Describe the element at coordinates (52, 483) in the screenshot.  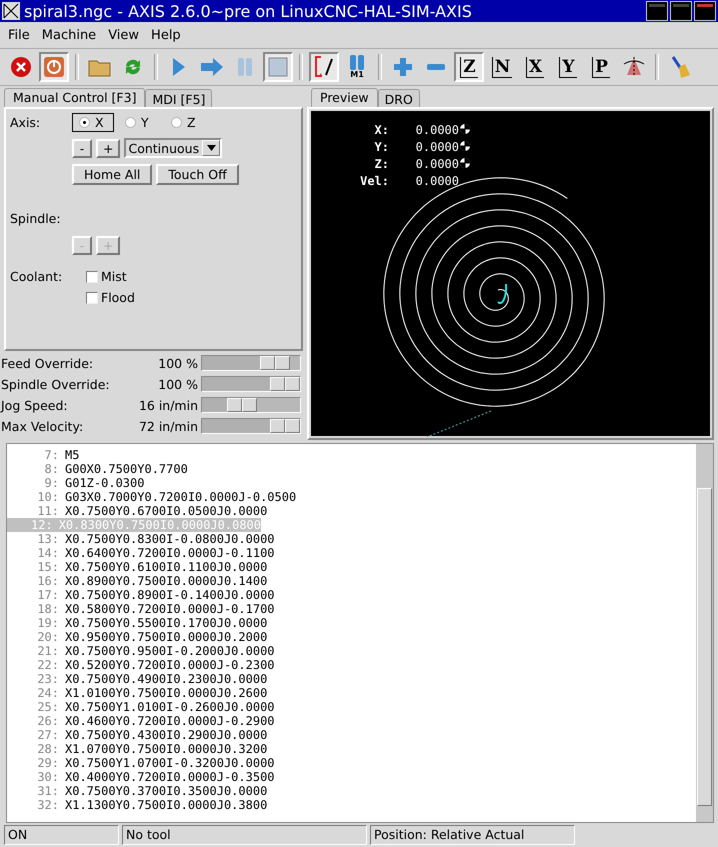
I see `line-number: 9:` at that location.